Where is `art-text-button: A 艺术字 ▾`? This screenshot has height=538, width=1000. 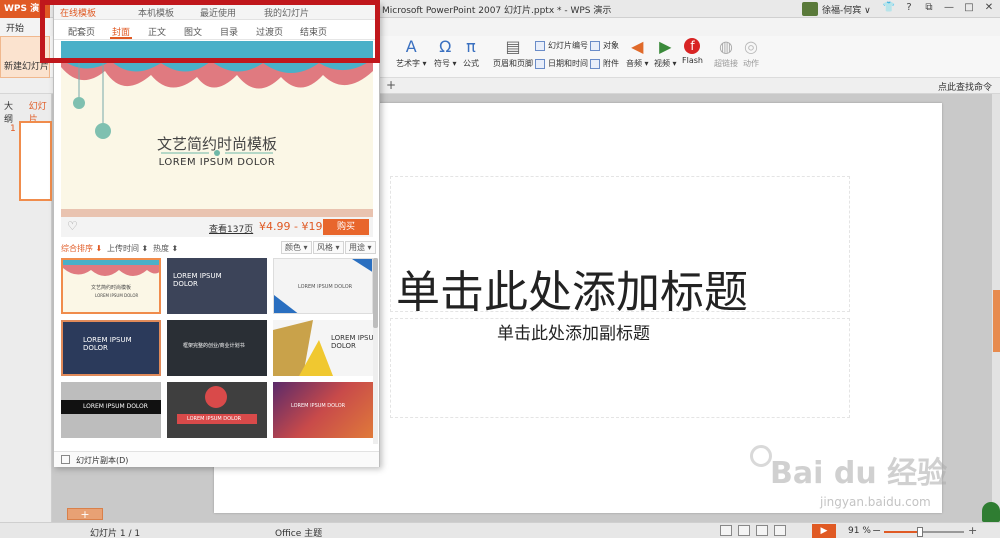
art-text-button: A 艺术字 ▾ is located at coordinates (411, 53).